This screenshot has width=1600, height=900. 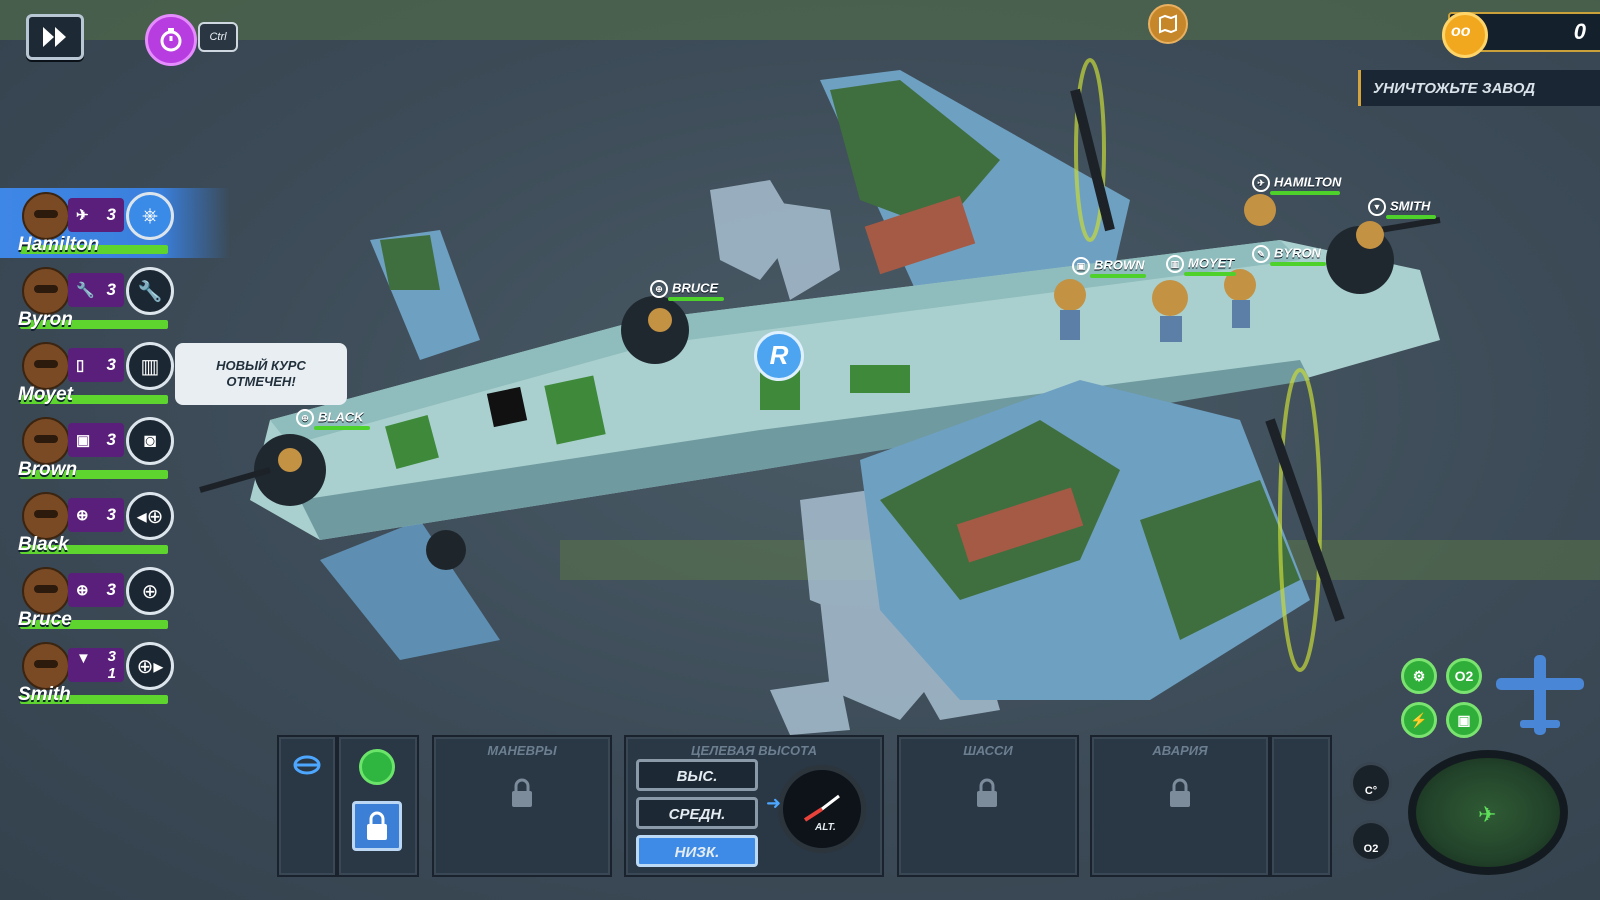 What do you see at coordinates (753, 750) in the screenshot?
I see `target-altitude-title: ЦЕЛЕВАЯ ВЫСОТА` at bounding box center [753, 750].